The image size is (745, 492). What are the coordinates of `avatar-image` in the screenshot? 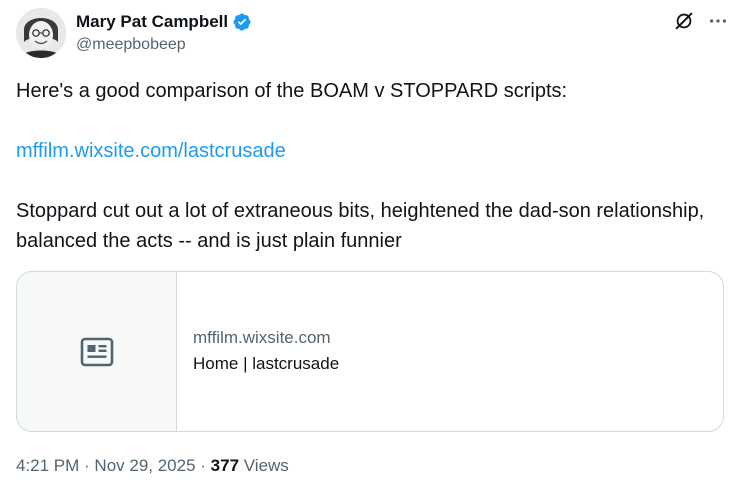 It's located at (41, 33).